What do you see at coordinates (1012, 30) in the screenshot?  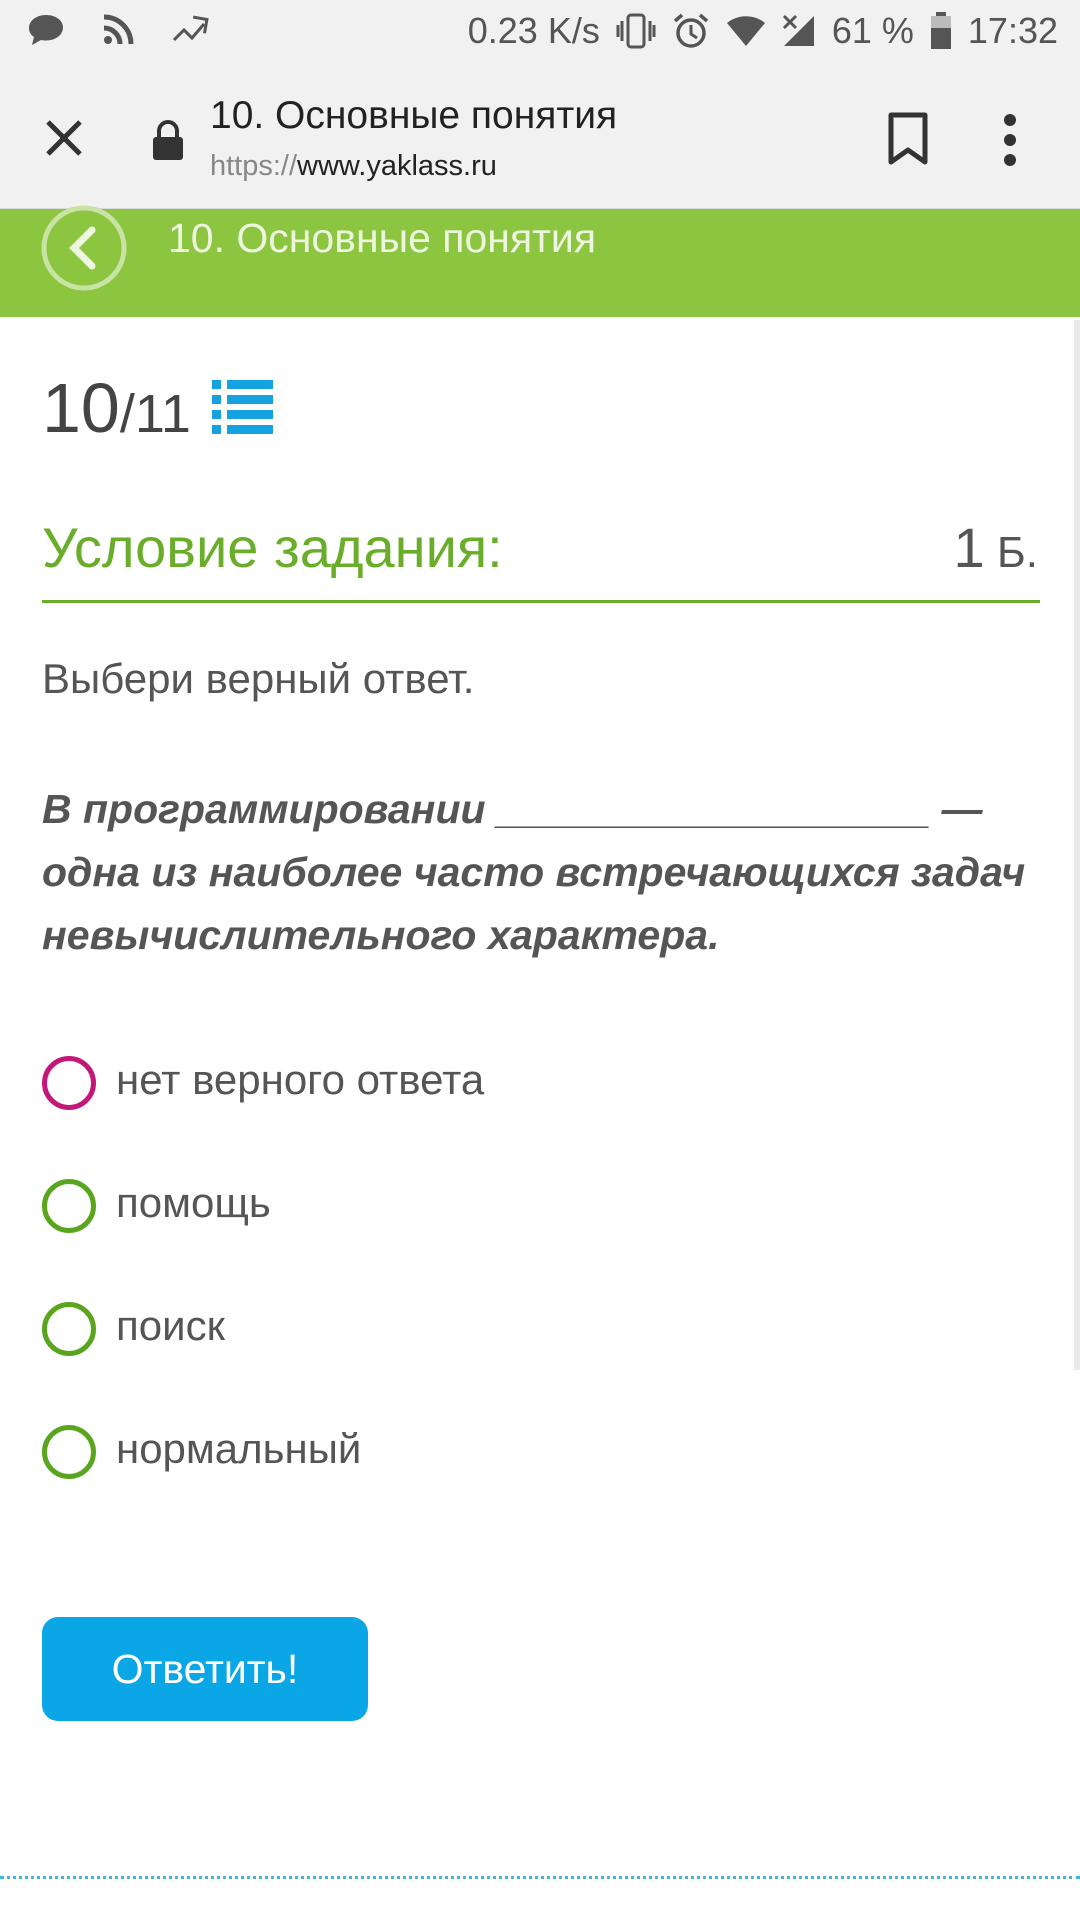 I see `clock: 17:32` at bounding box center [1012, 30].